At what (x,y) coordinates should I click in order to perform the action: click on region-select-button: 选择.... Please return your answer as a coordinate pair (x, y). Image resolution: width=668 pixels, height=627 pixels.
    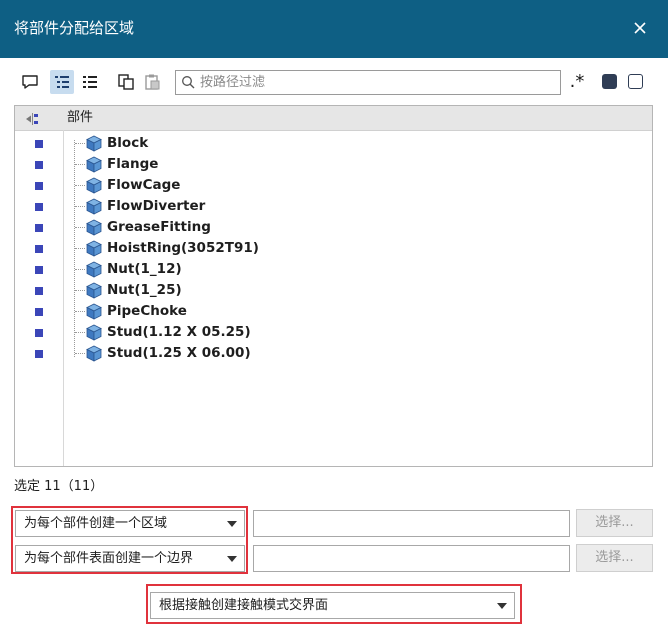
    Looking at the image, I should click on (614, 523).